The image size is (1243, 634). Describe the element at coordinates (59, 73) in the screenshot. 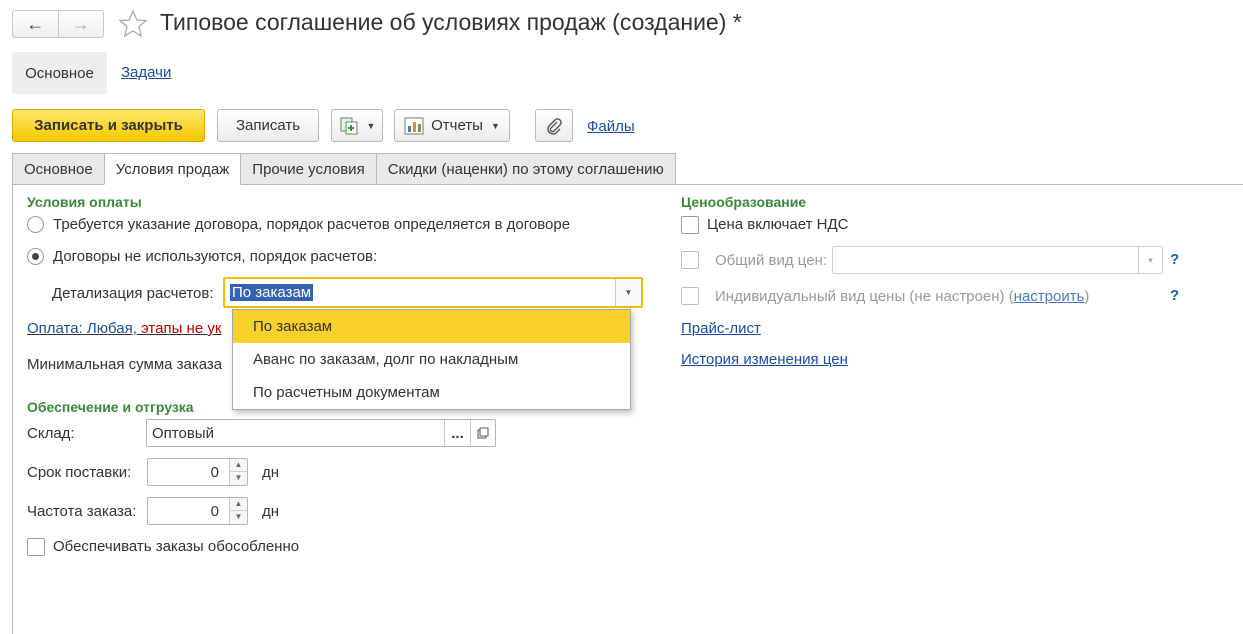

I see `panel-tab-main: Основное` at that location.